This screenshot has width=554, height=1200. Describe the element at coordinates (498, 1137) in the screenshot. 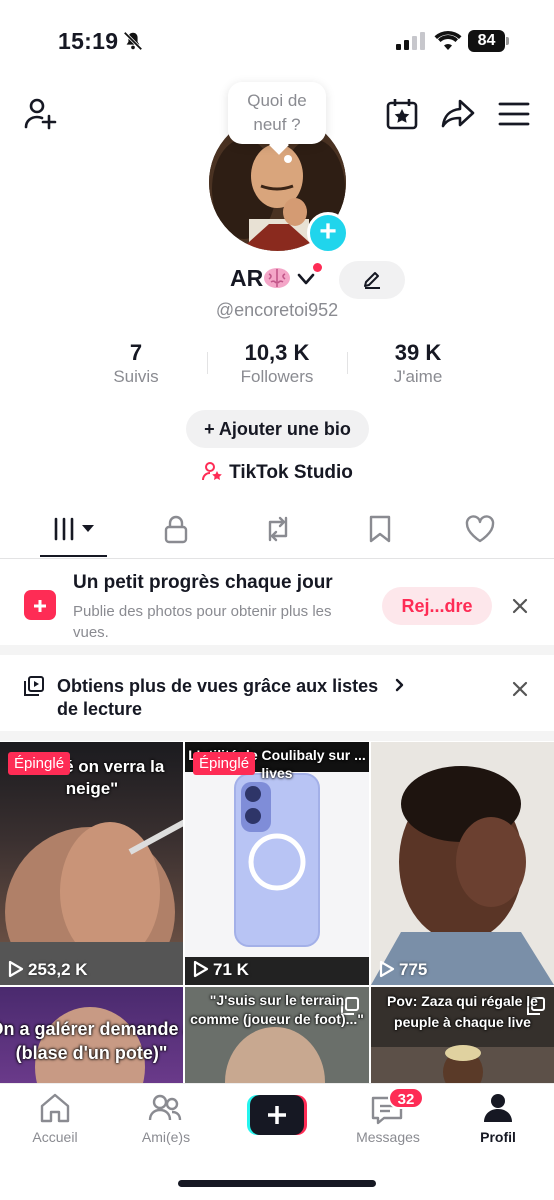

I see `nav-profile-label: Profil` at that location.